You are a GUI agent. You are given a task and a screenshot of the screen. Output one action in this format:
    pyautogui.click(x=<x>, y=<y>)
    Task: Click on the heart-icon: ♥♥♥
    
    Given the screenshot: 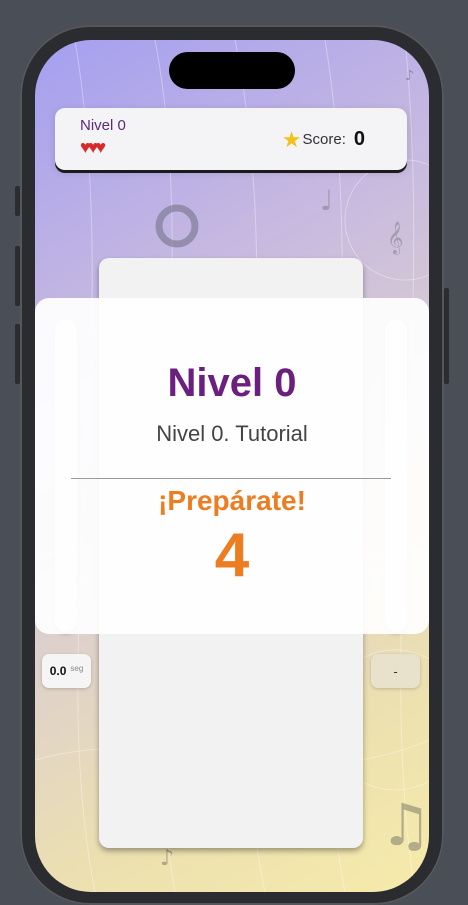 What is the action you would take?
    pyautogui.click(x=93, y=147)
    